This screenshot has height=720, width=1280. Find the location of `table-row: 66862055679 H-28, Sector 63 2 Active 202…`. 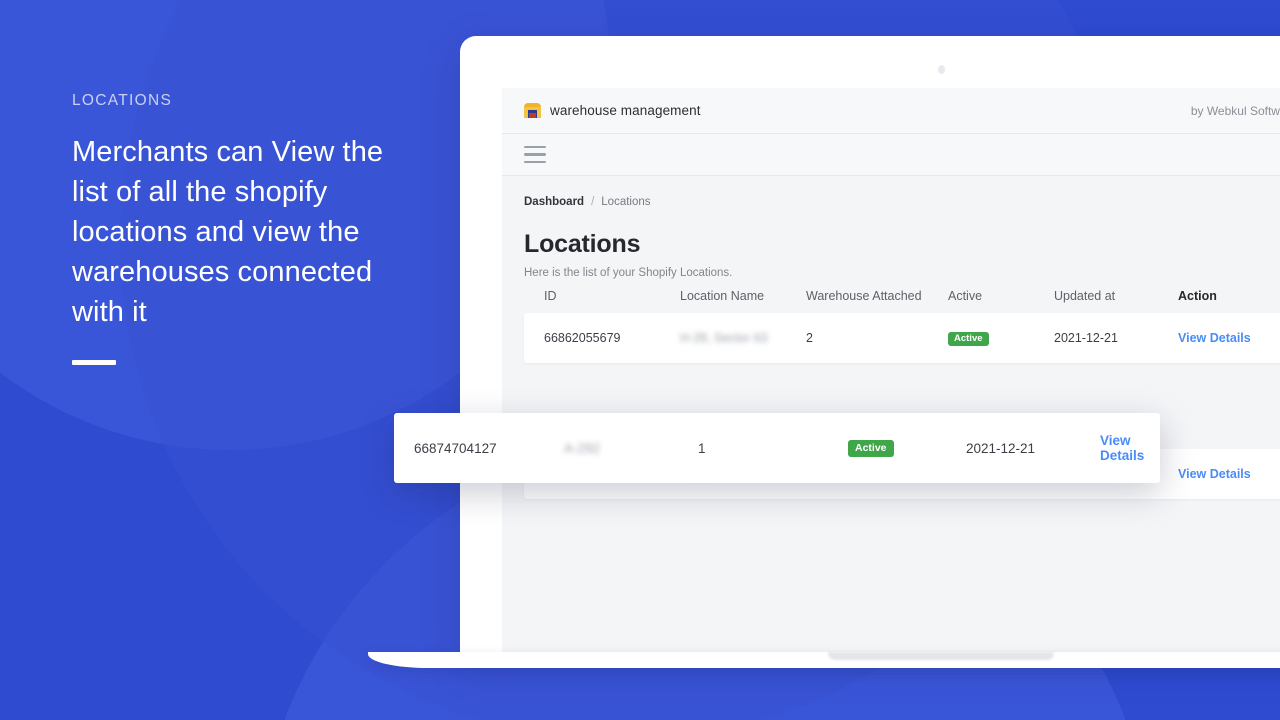

table-row: 66862055679 H-28, Sector 63 2 Active 202… is located at coordinates (902, 338).